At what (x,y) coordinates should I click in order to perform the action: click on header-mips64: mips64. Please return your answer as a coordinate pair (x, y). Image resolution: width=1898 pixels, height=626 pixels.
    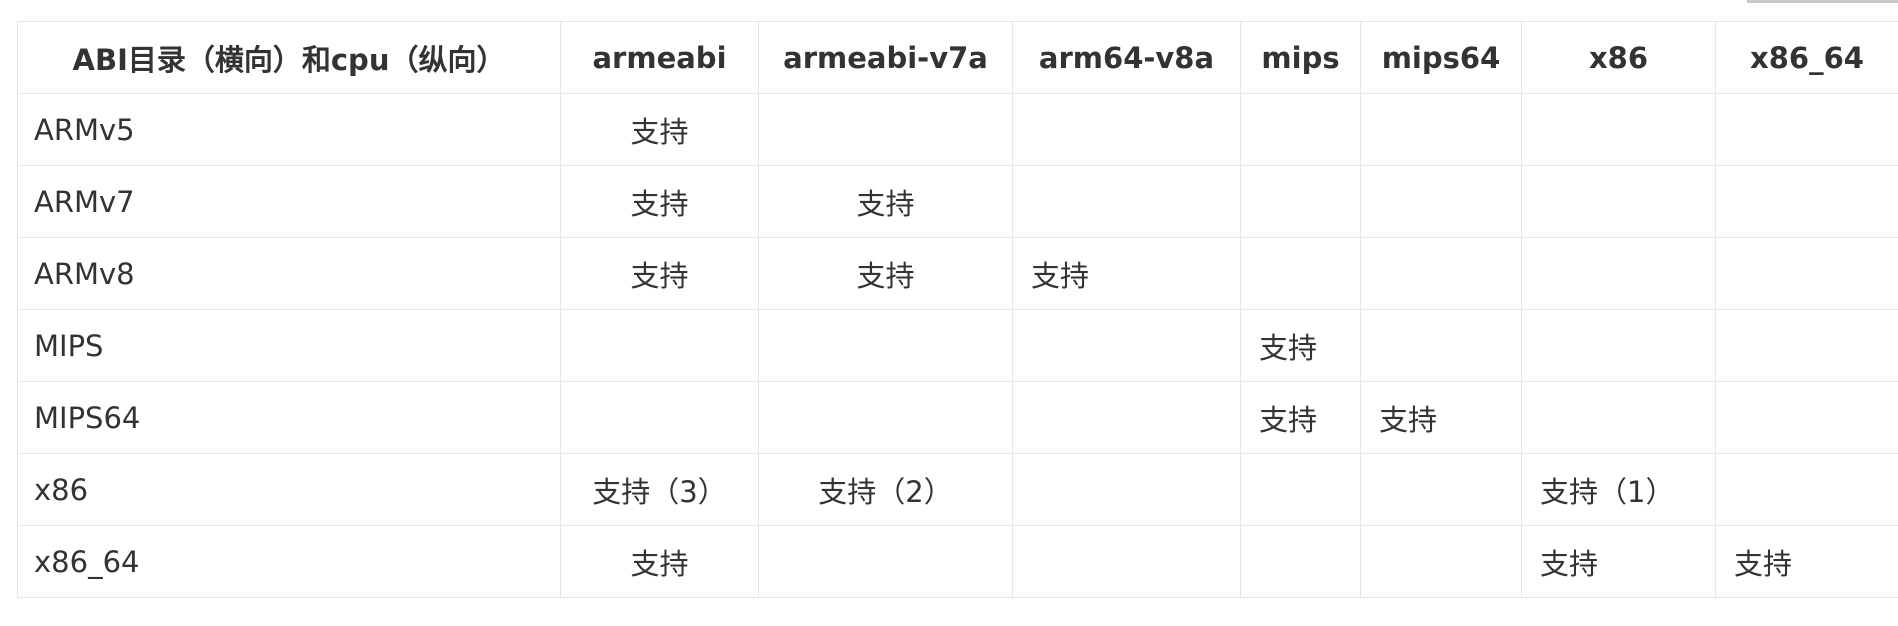
    Looking at the image, I should click on (1441, 57).